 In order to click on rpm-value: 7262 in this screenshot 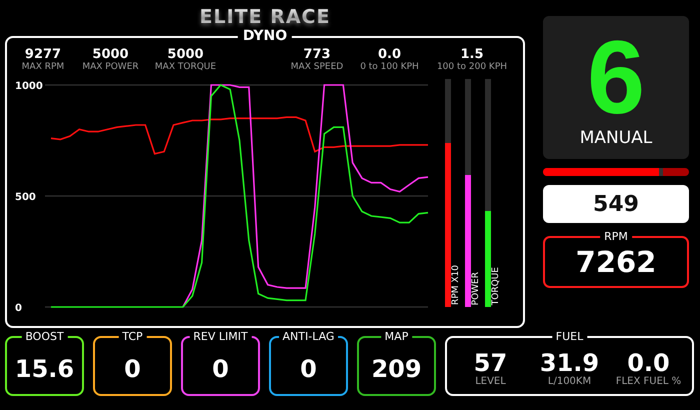, I will do `click(616, 262)`.